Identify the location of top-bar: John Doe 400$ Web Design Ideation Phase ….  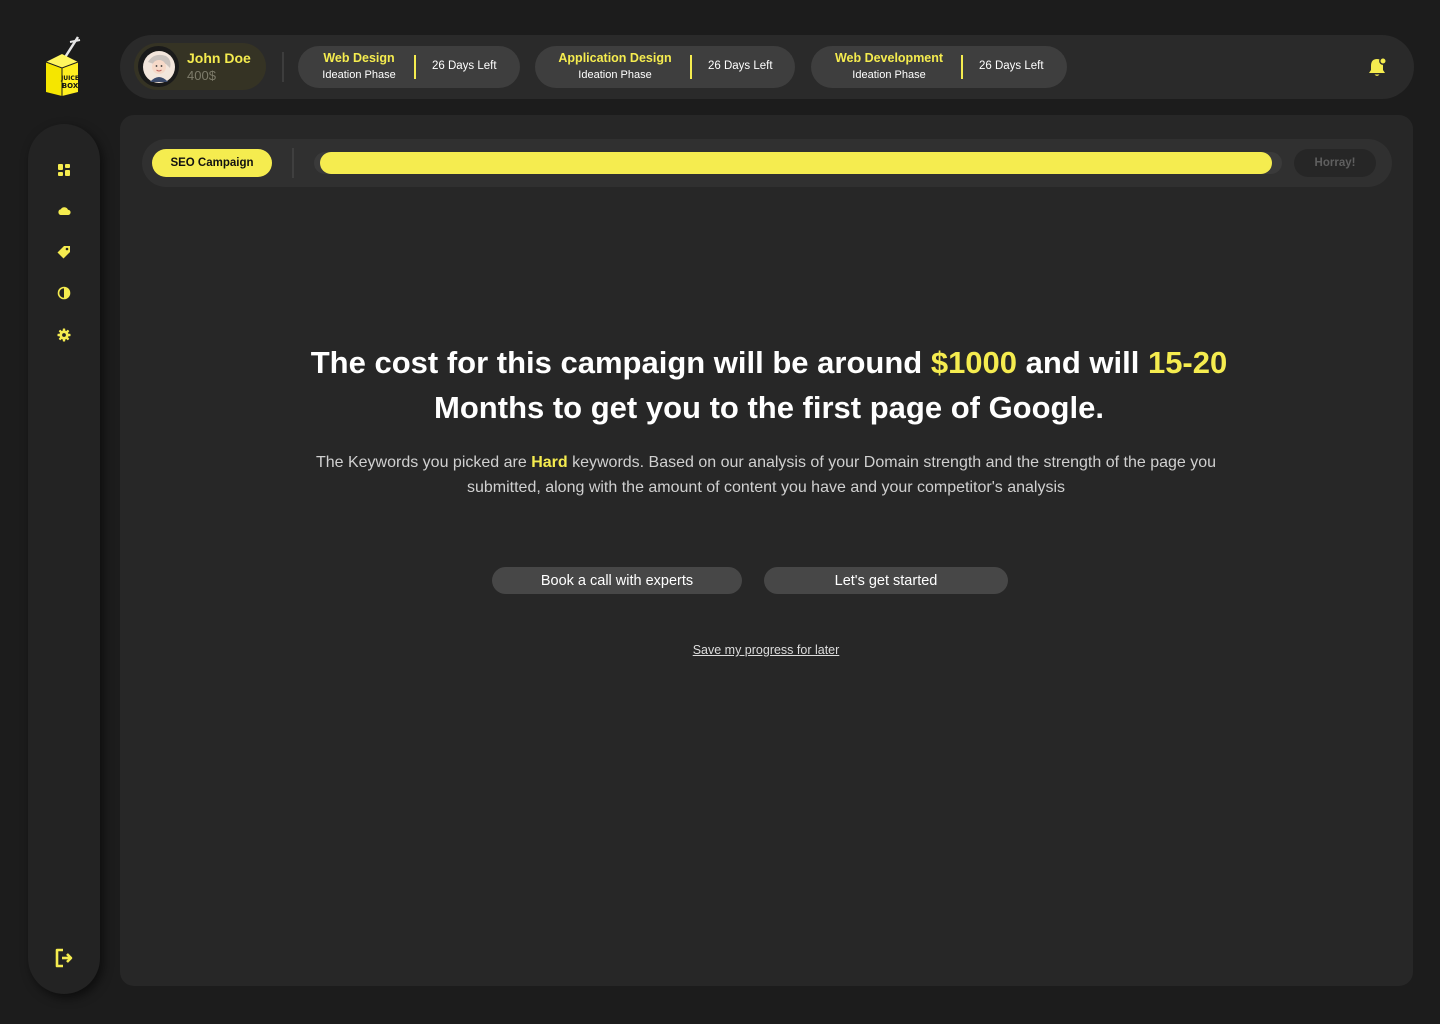
(767, 67).